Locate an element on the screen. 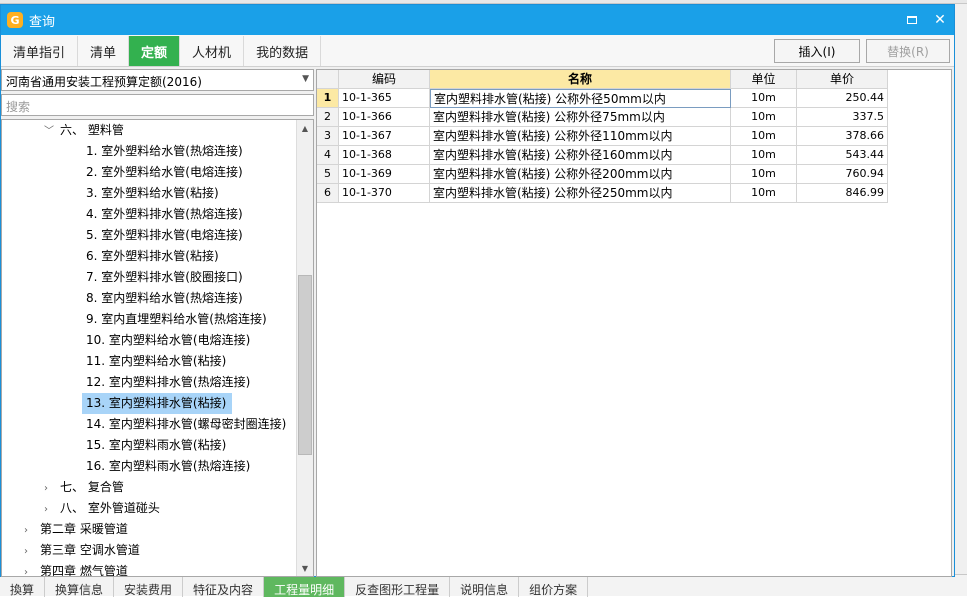 Image resolution: width=967 pixels, height=597 pixels. tree-item: 8. 室内塑料给水管(热熔连接) is located at coordinates (162, 298).